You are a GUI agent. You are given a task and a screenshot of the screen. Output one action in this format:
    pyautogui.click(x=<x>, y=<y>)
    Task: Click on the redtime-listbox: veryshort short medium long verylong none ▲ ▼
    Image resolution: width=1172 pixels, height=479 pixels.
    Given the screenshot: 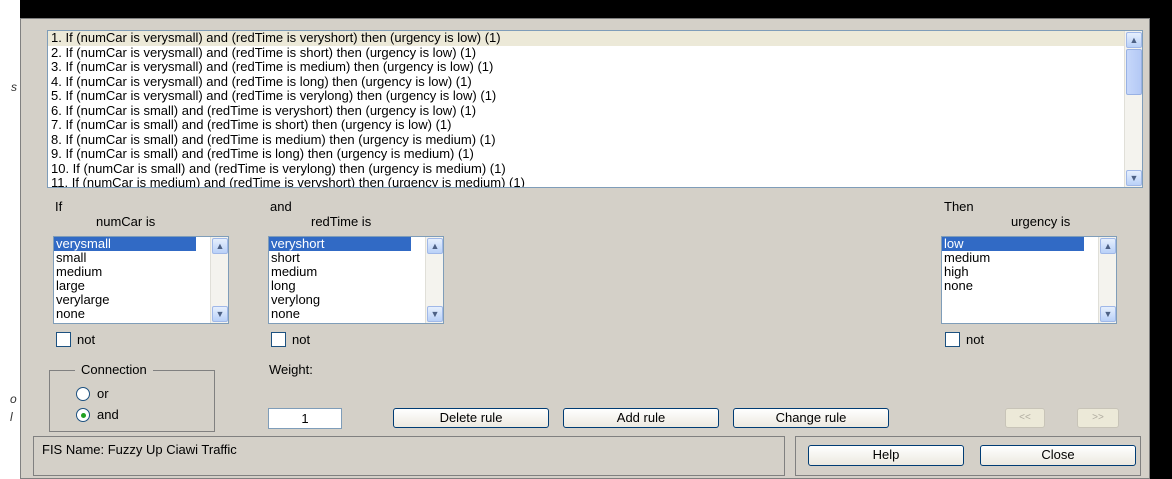 What is the action you would take?
    pyautogui.click(x=356, y=280)
    